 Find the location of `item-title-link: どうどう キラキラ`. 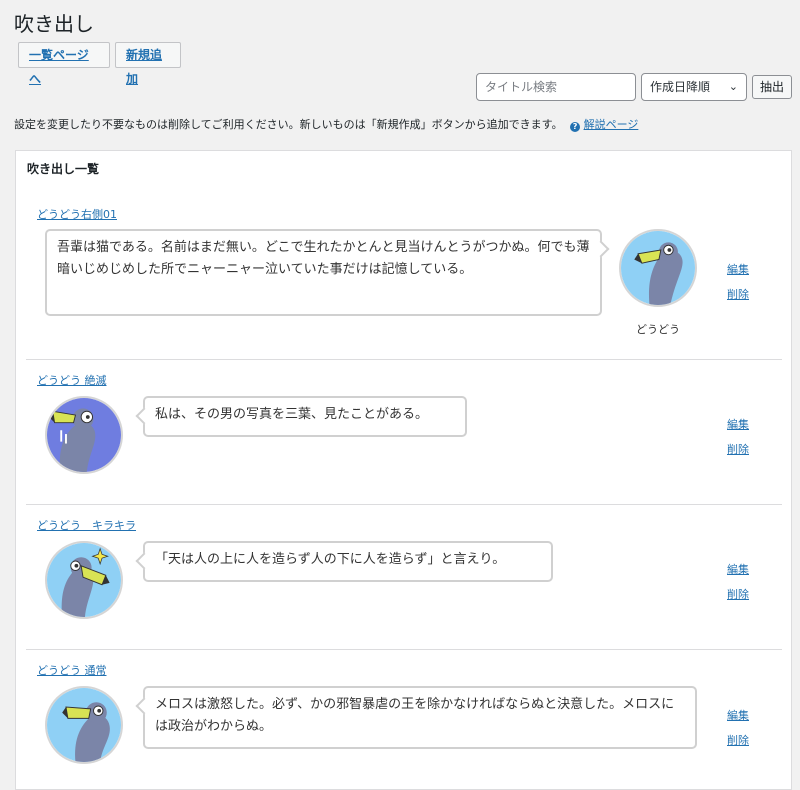

item-title-link: どうどう キラキラ is located at coordinates (86, 525).